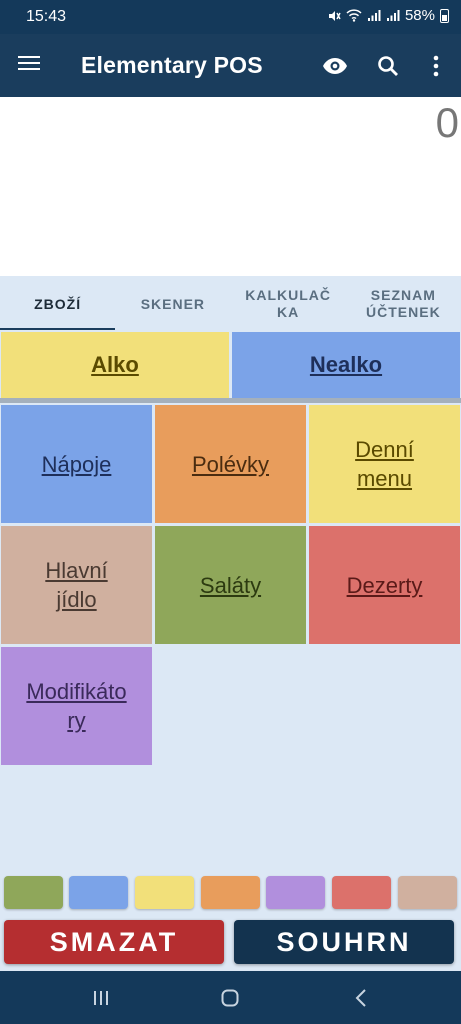 The image size is (461, 1024). What do you see at coordinates (334, 15) in the screenshot?
I see `mute-icon` at bounding box center [334, 15].